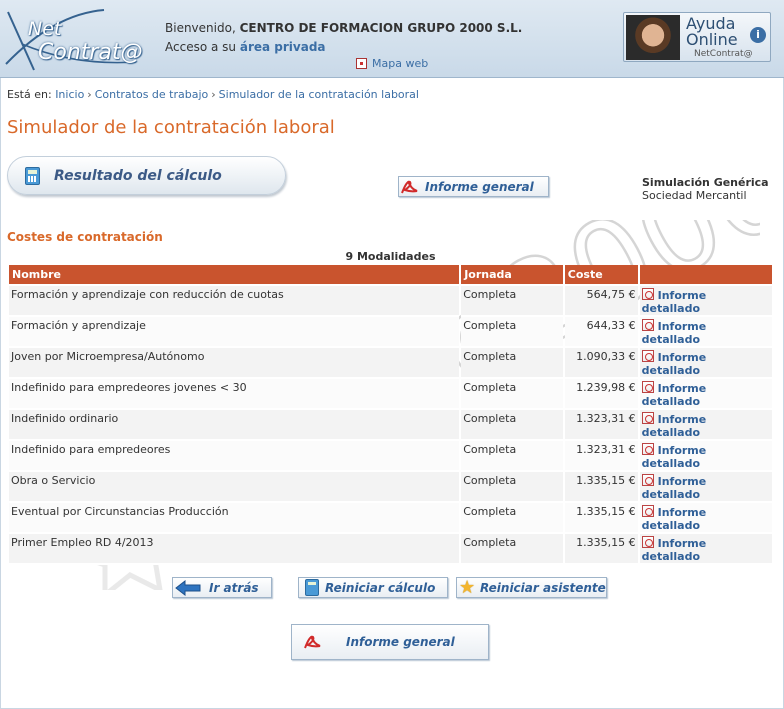  I want to click on column-header-nombre: Nombre, so click(234, 275).